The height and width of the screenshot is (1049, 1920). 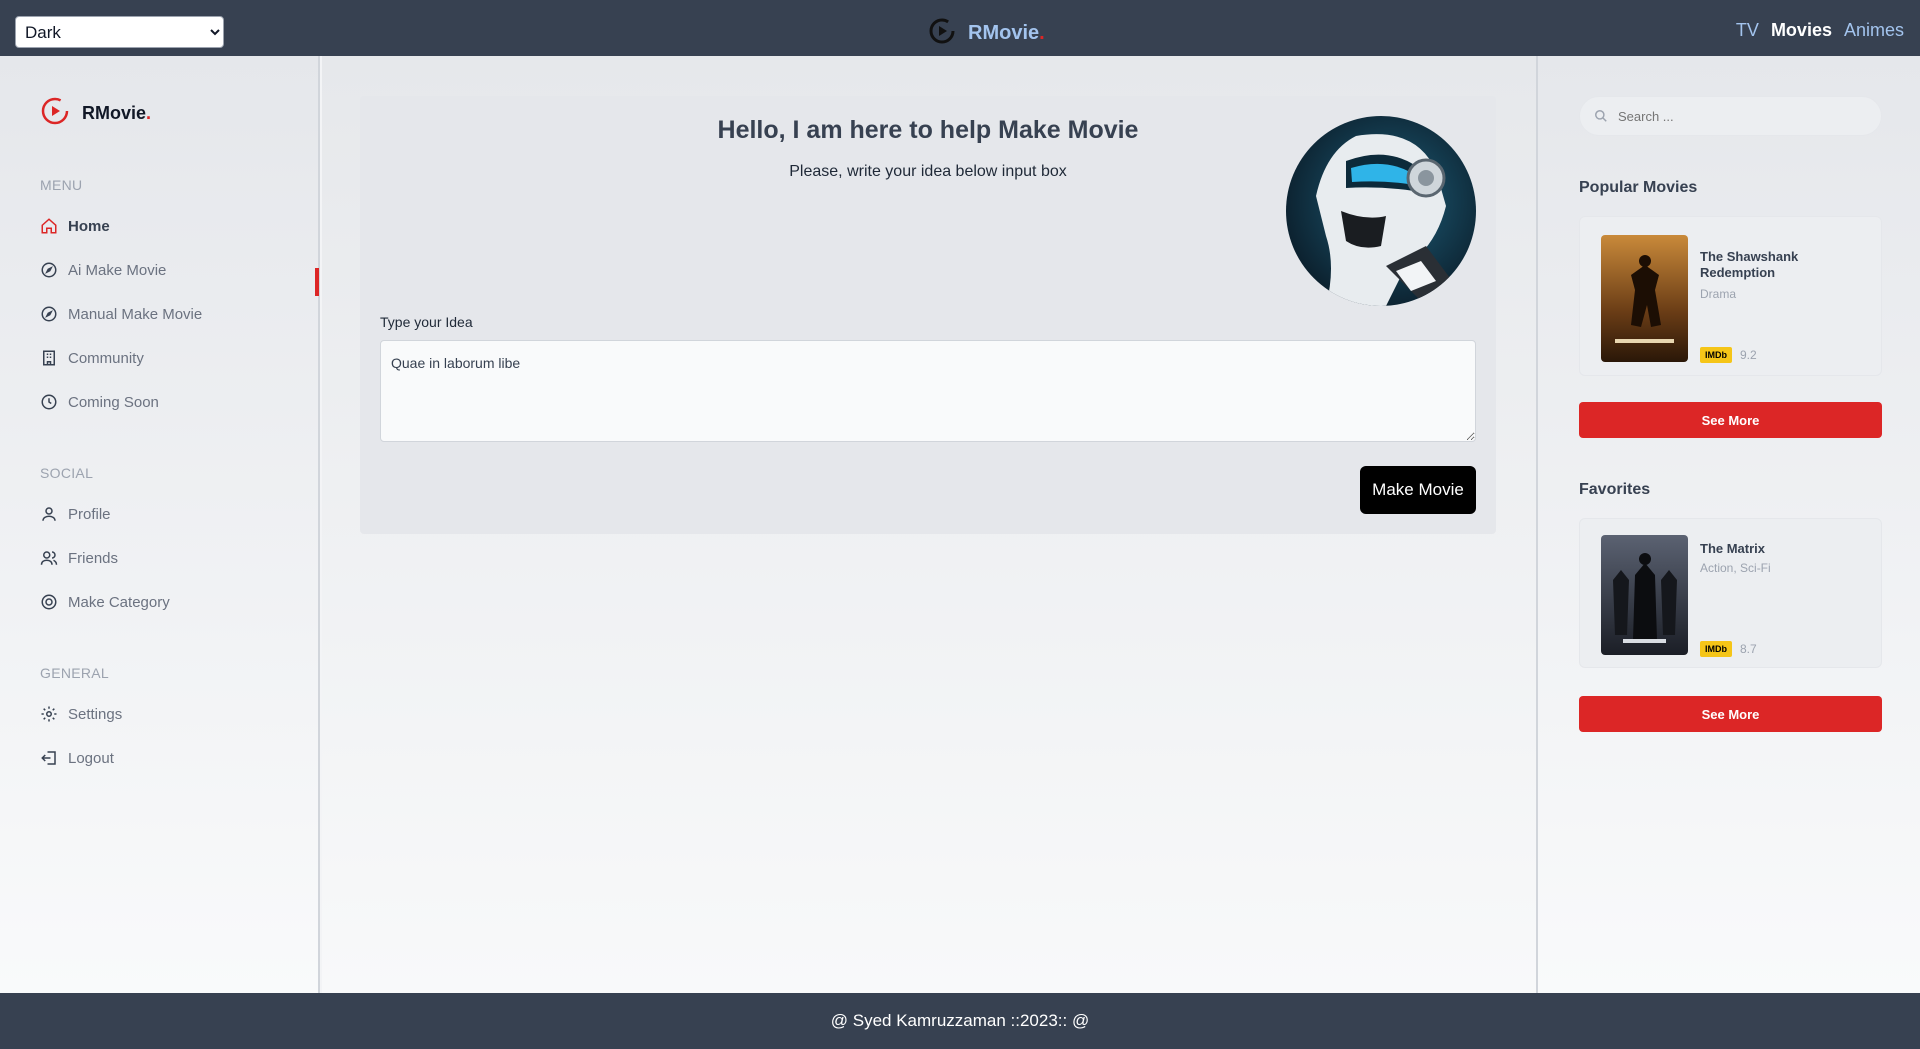 What do you see at coordinates (175, 226) in the screenshot?
I see `sidebar-item-home: Home` at bounding box center [175, 226].